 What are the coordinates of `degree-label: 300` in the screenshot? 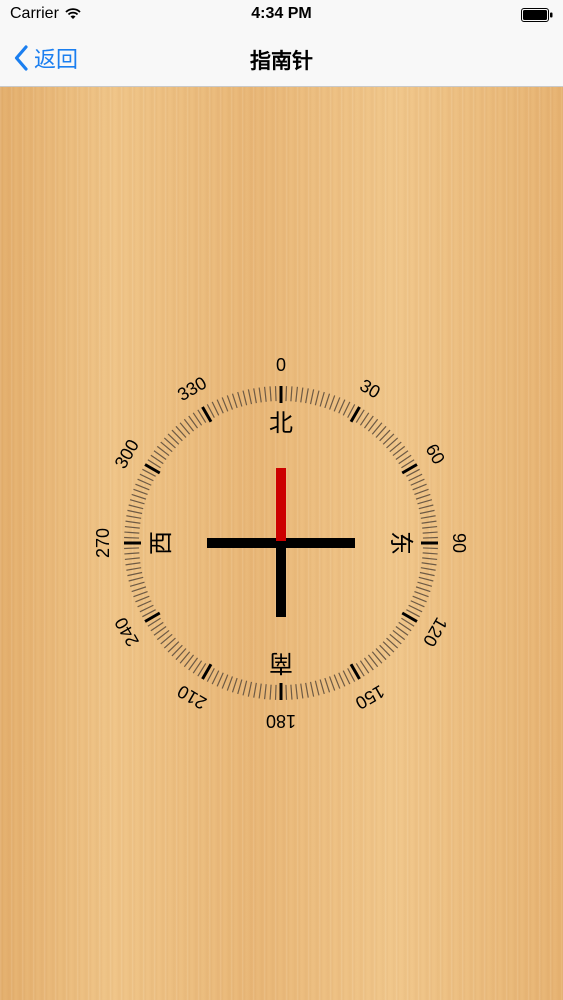 It's located at (127, 454).